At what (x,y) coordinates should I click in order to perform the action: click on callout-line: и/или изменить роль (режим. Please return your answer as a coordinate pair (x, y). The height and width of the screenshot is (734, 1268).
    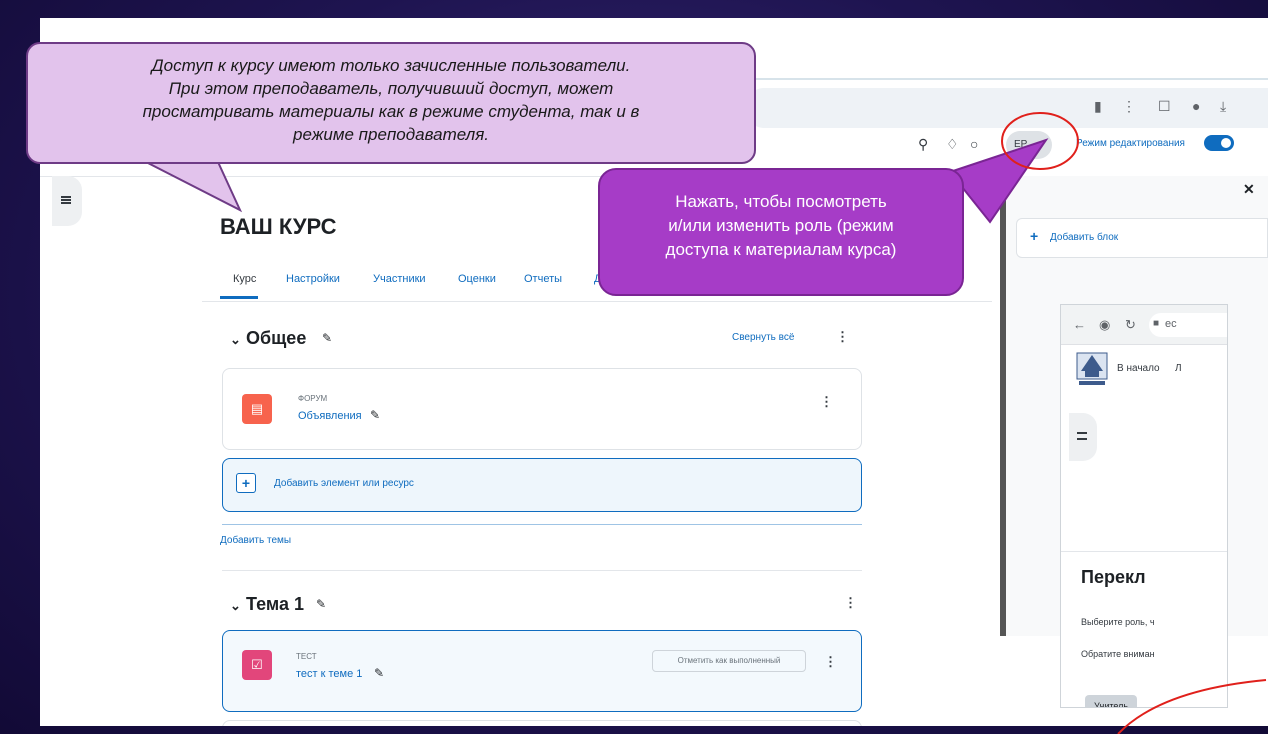
    Looking at the image, I should click on (781, 225).